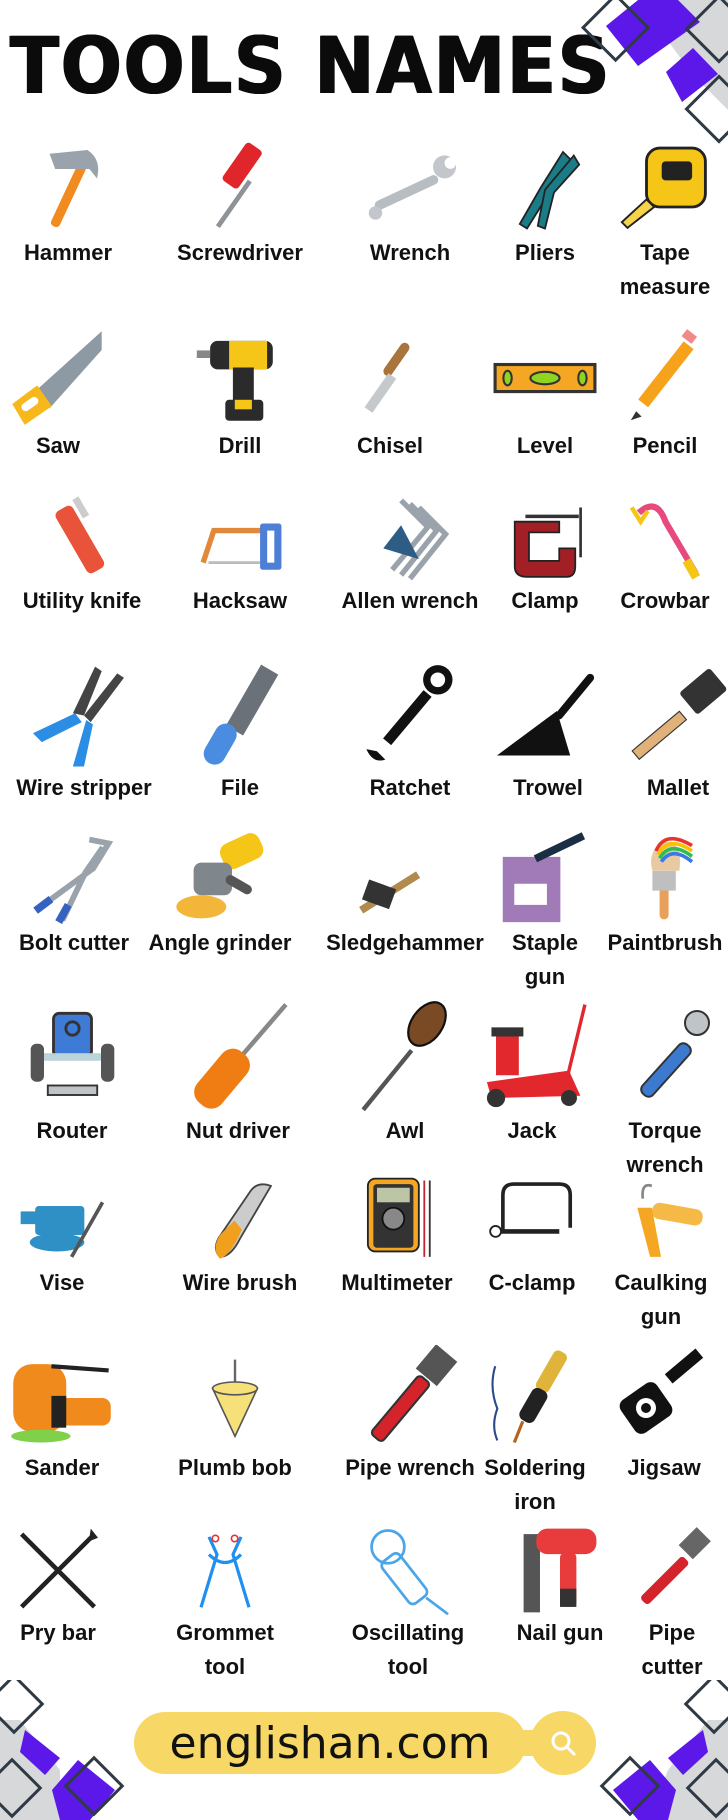  Describe the element at coordinates (240, 600) in the screenshot. I see `tool-label: Hacksaw` at that location.